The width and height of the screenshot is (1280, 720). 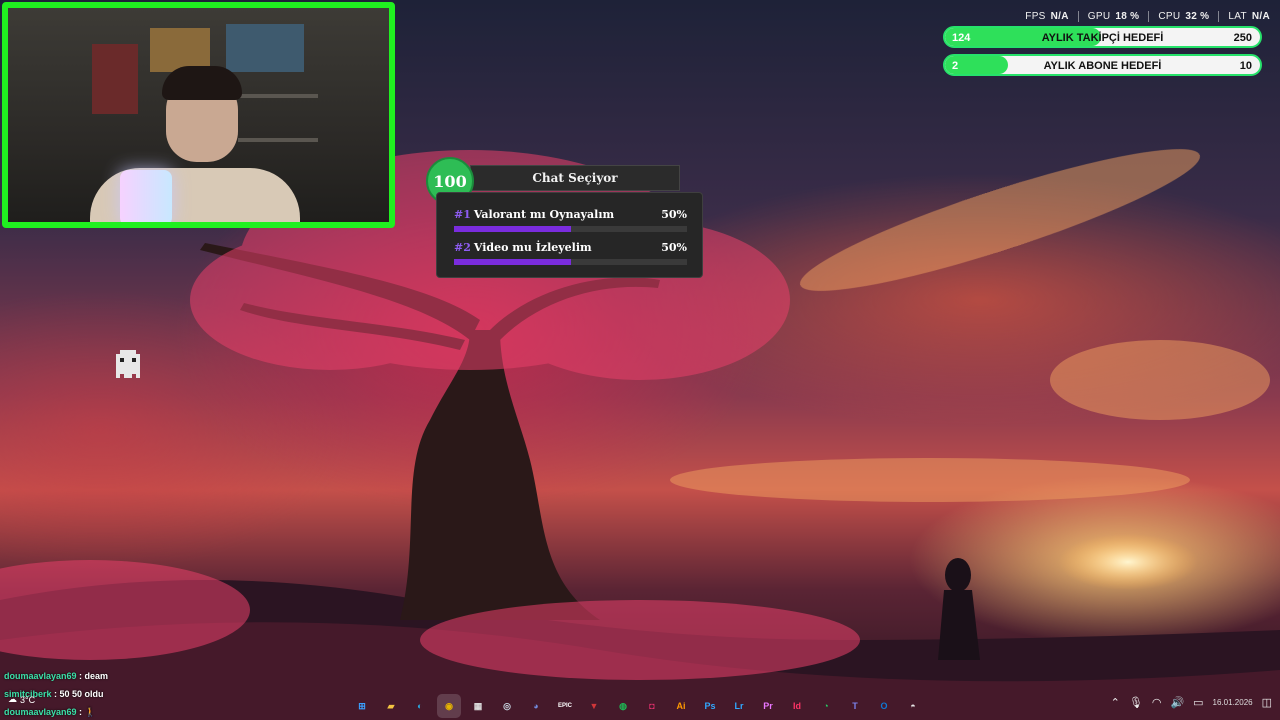 I want to click on poll-option-number: #2, so click(x=462, y=247).